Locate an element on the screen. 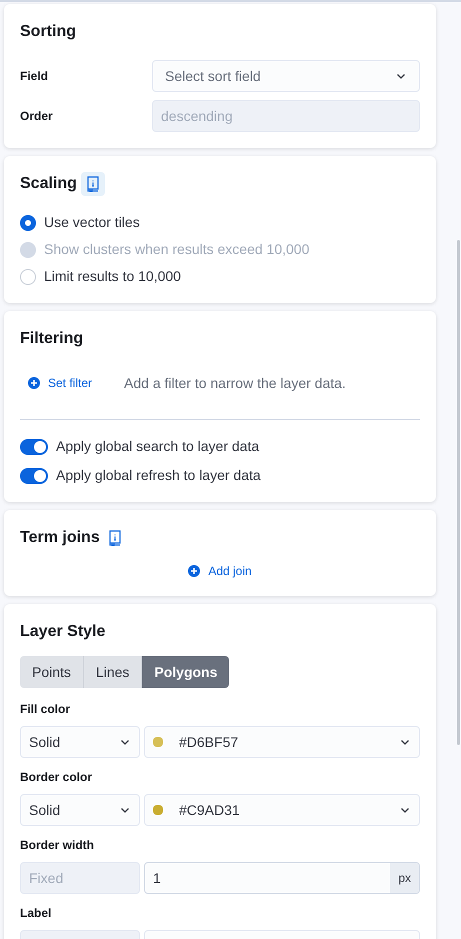 The image size is (461, 939). property-label: Border color is located at coordinates (57, 777).